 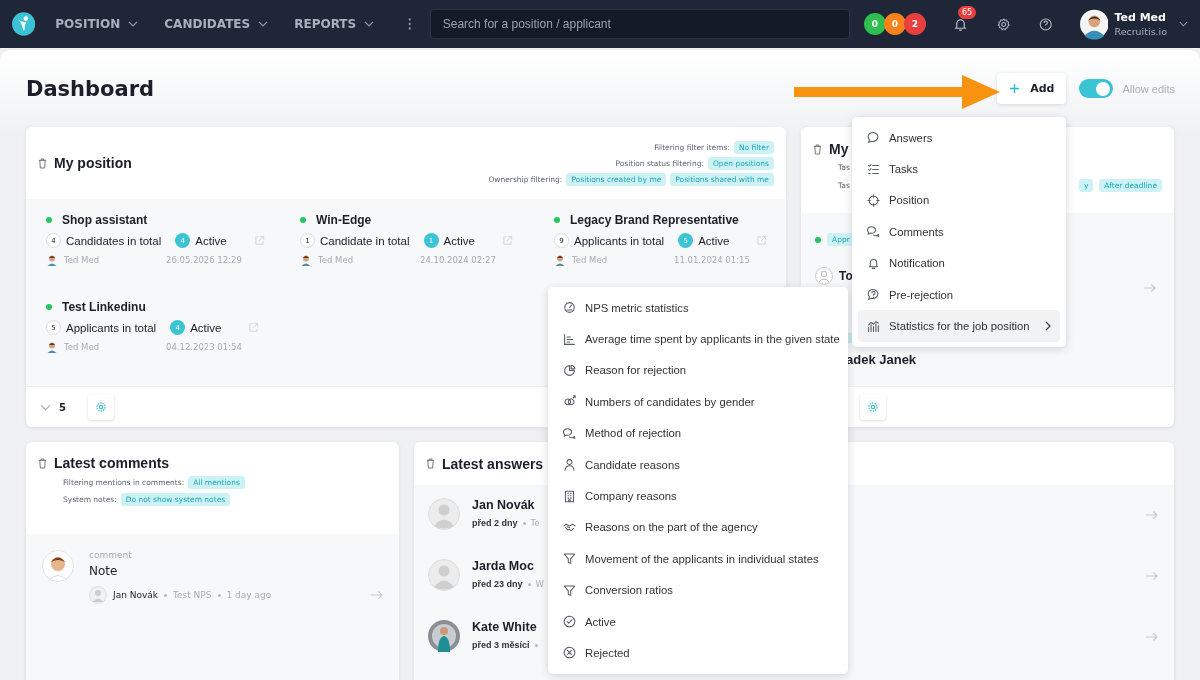 What do you see at coordinates (1096, 88) in the screenshot?
I see `toggle-switch` at bounding box center [1096, 88].